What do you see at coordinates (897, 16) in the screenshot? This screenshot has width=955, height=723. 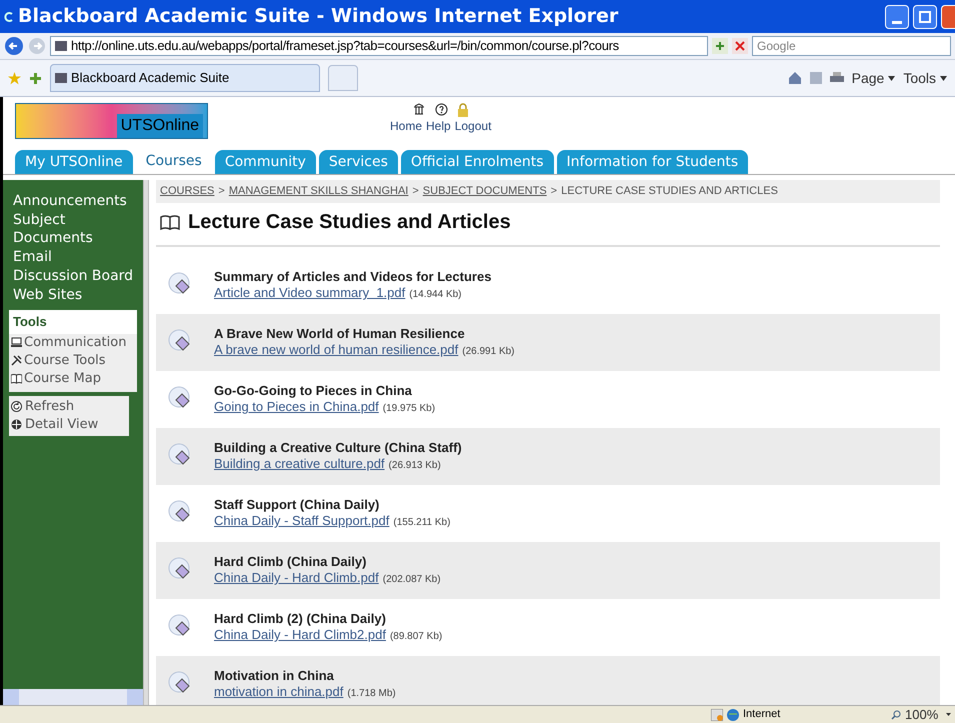 I see `minimize-button` at bounding box center [897, 16].